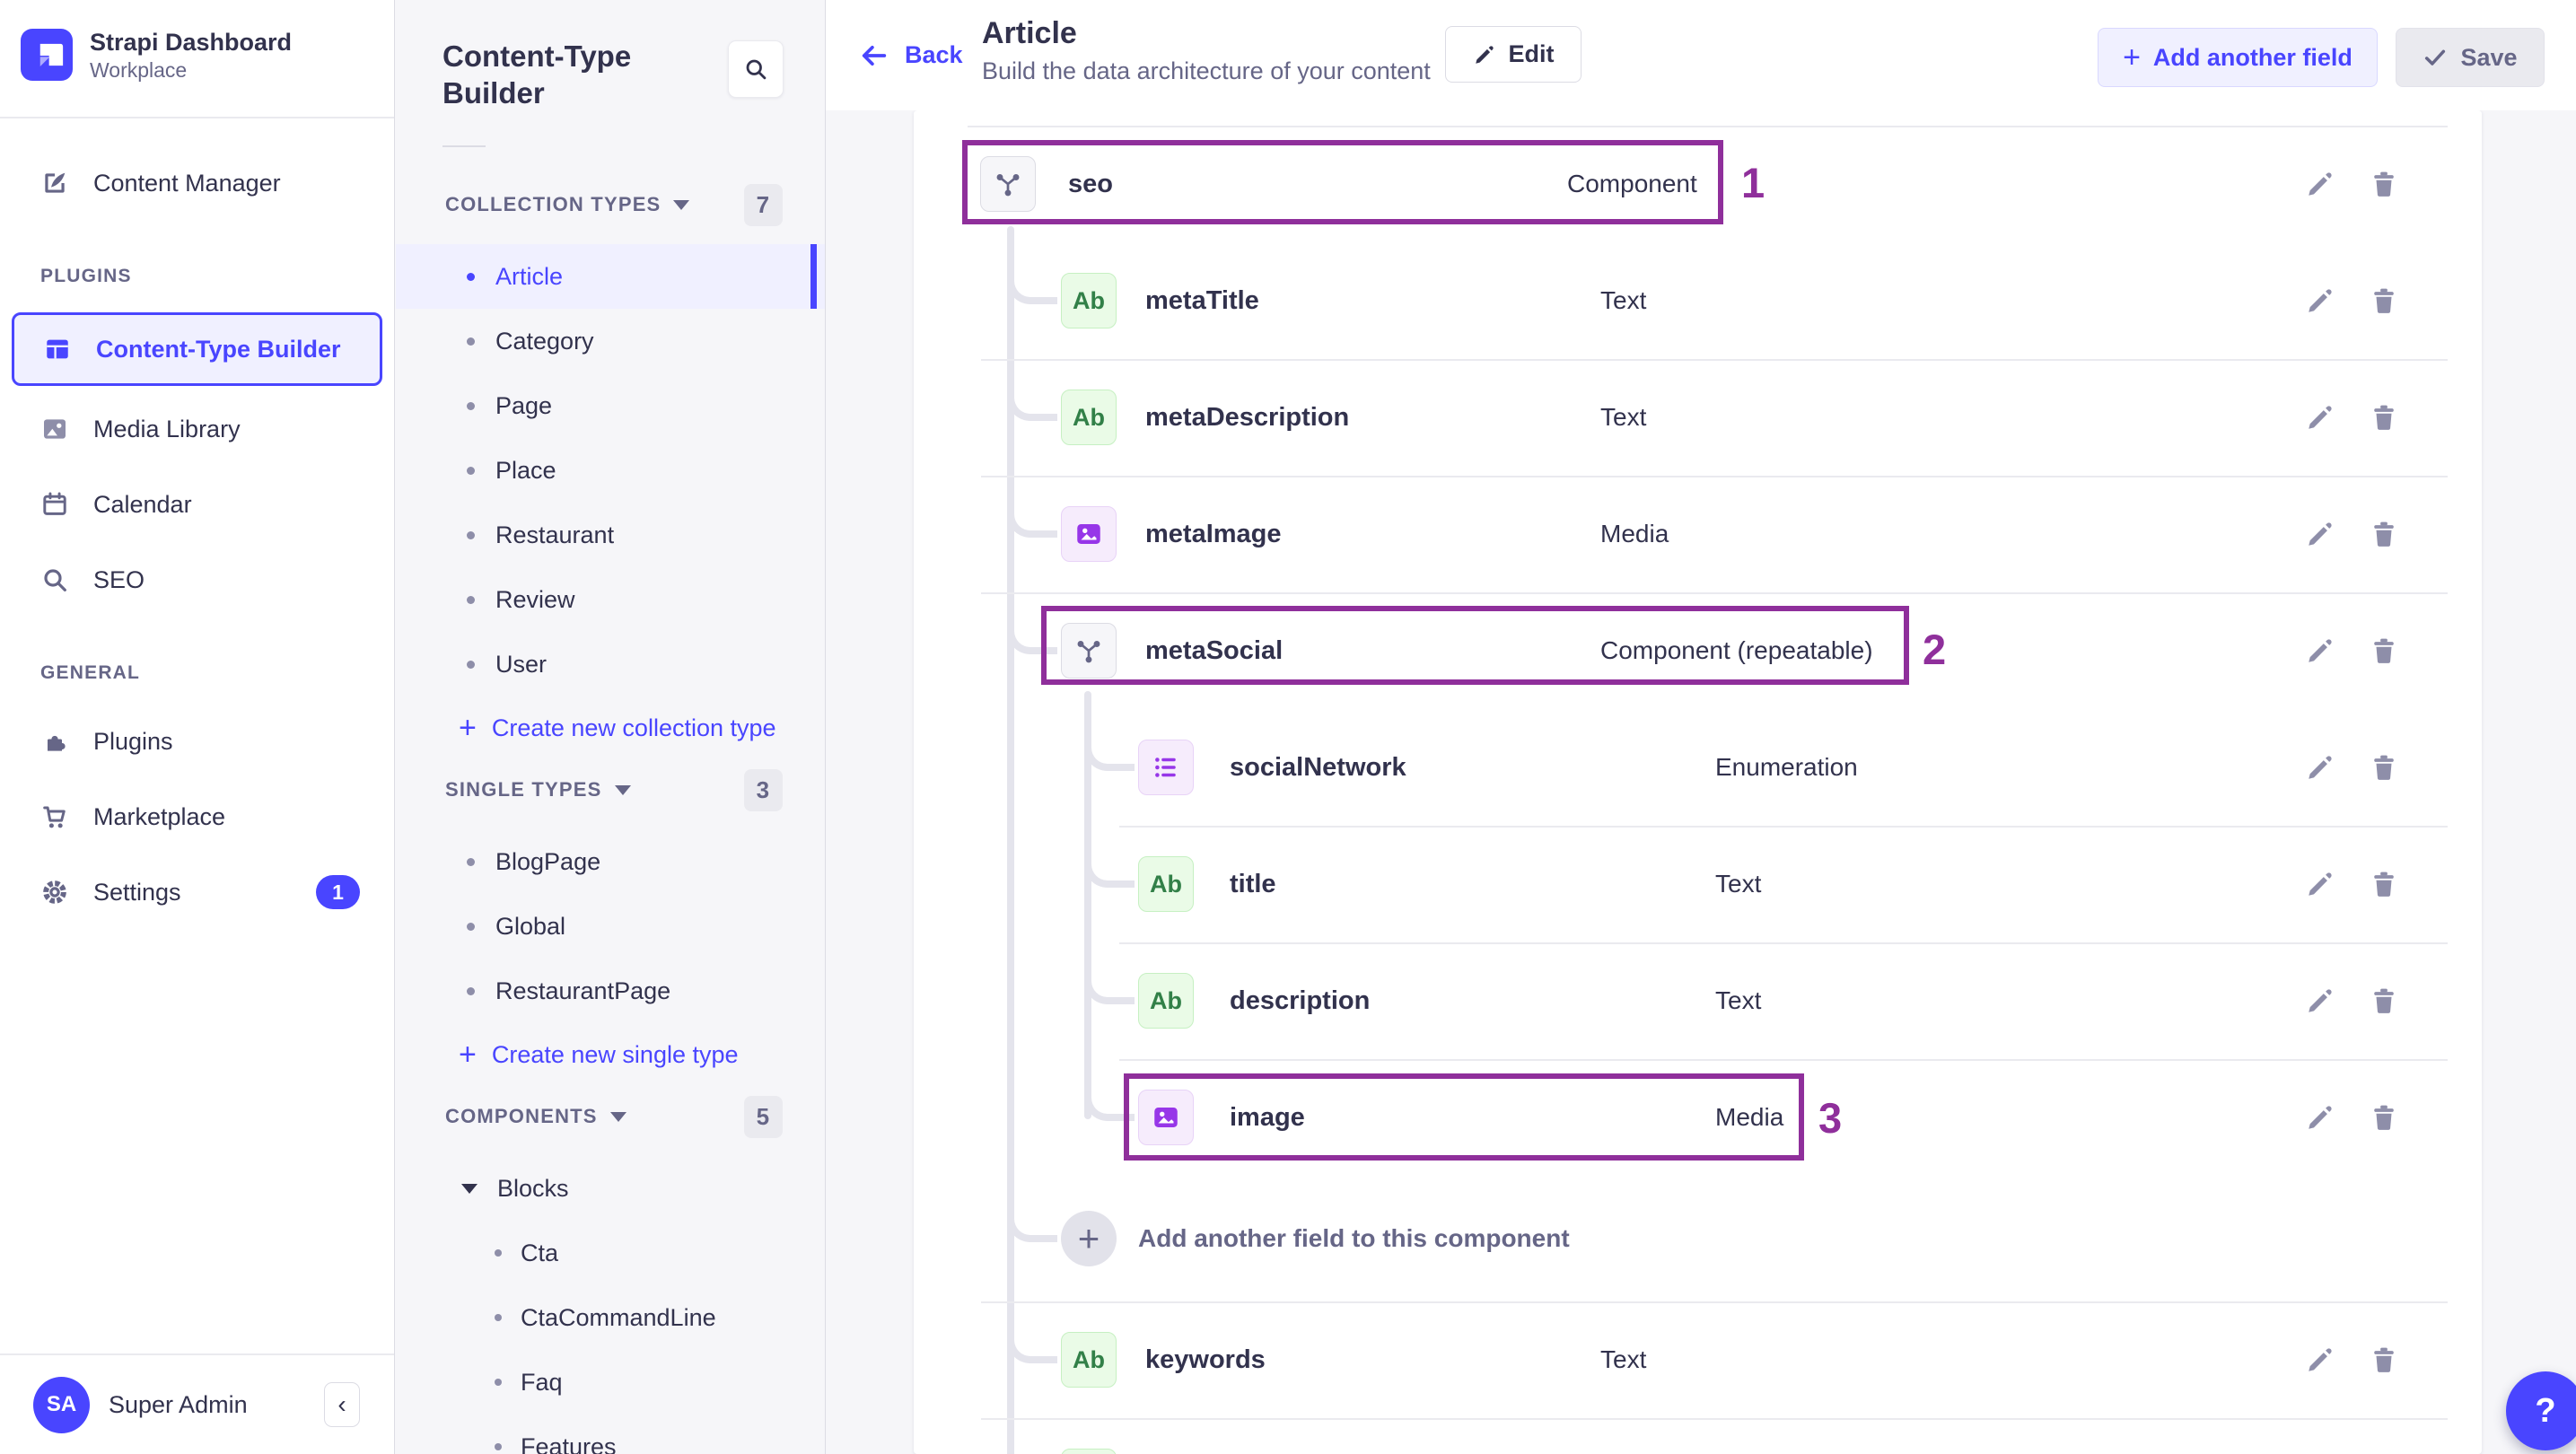  I want to click on field-type: Text, so click(1738, 884).